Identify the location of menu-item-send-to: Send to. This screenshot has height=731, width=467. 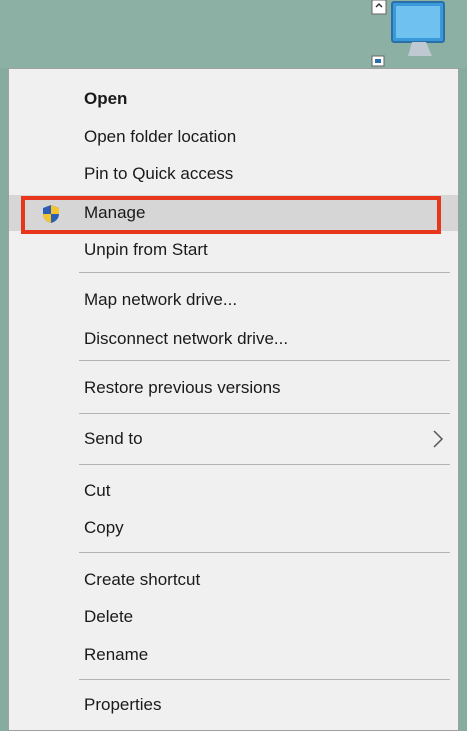
(233, 439).